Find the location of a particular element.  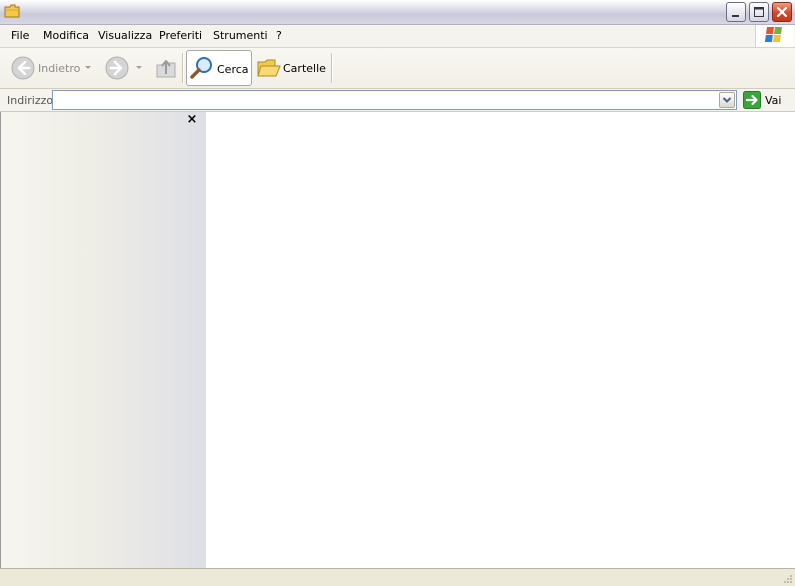

forward-arrow-icon is located at coordinates (117, 68).